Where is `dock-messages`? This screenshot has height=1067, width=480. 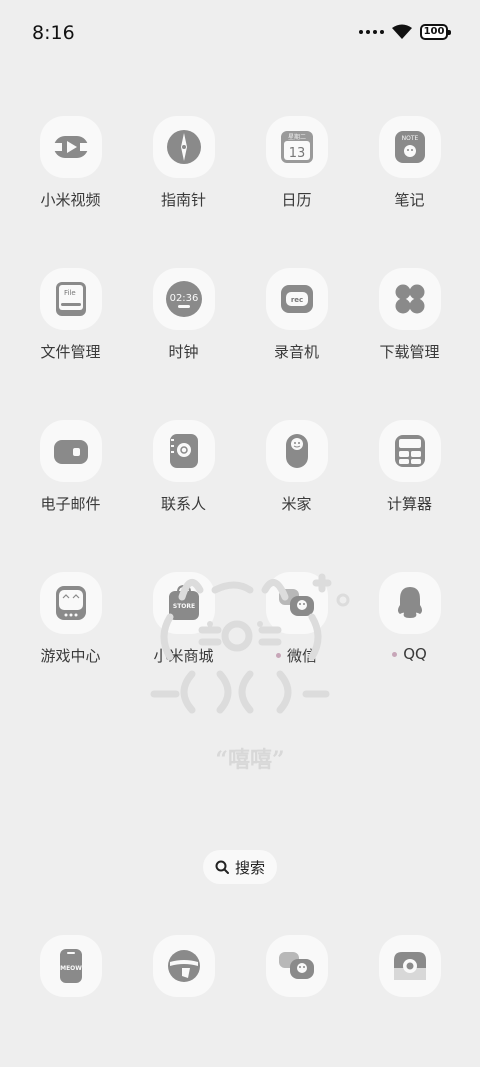 dock-messages is located at coordinates (296, 966).